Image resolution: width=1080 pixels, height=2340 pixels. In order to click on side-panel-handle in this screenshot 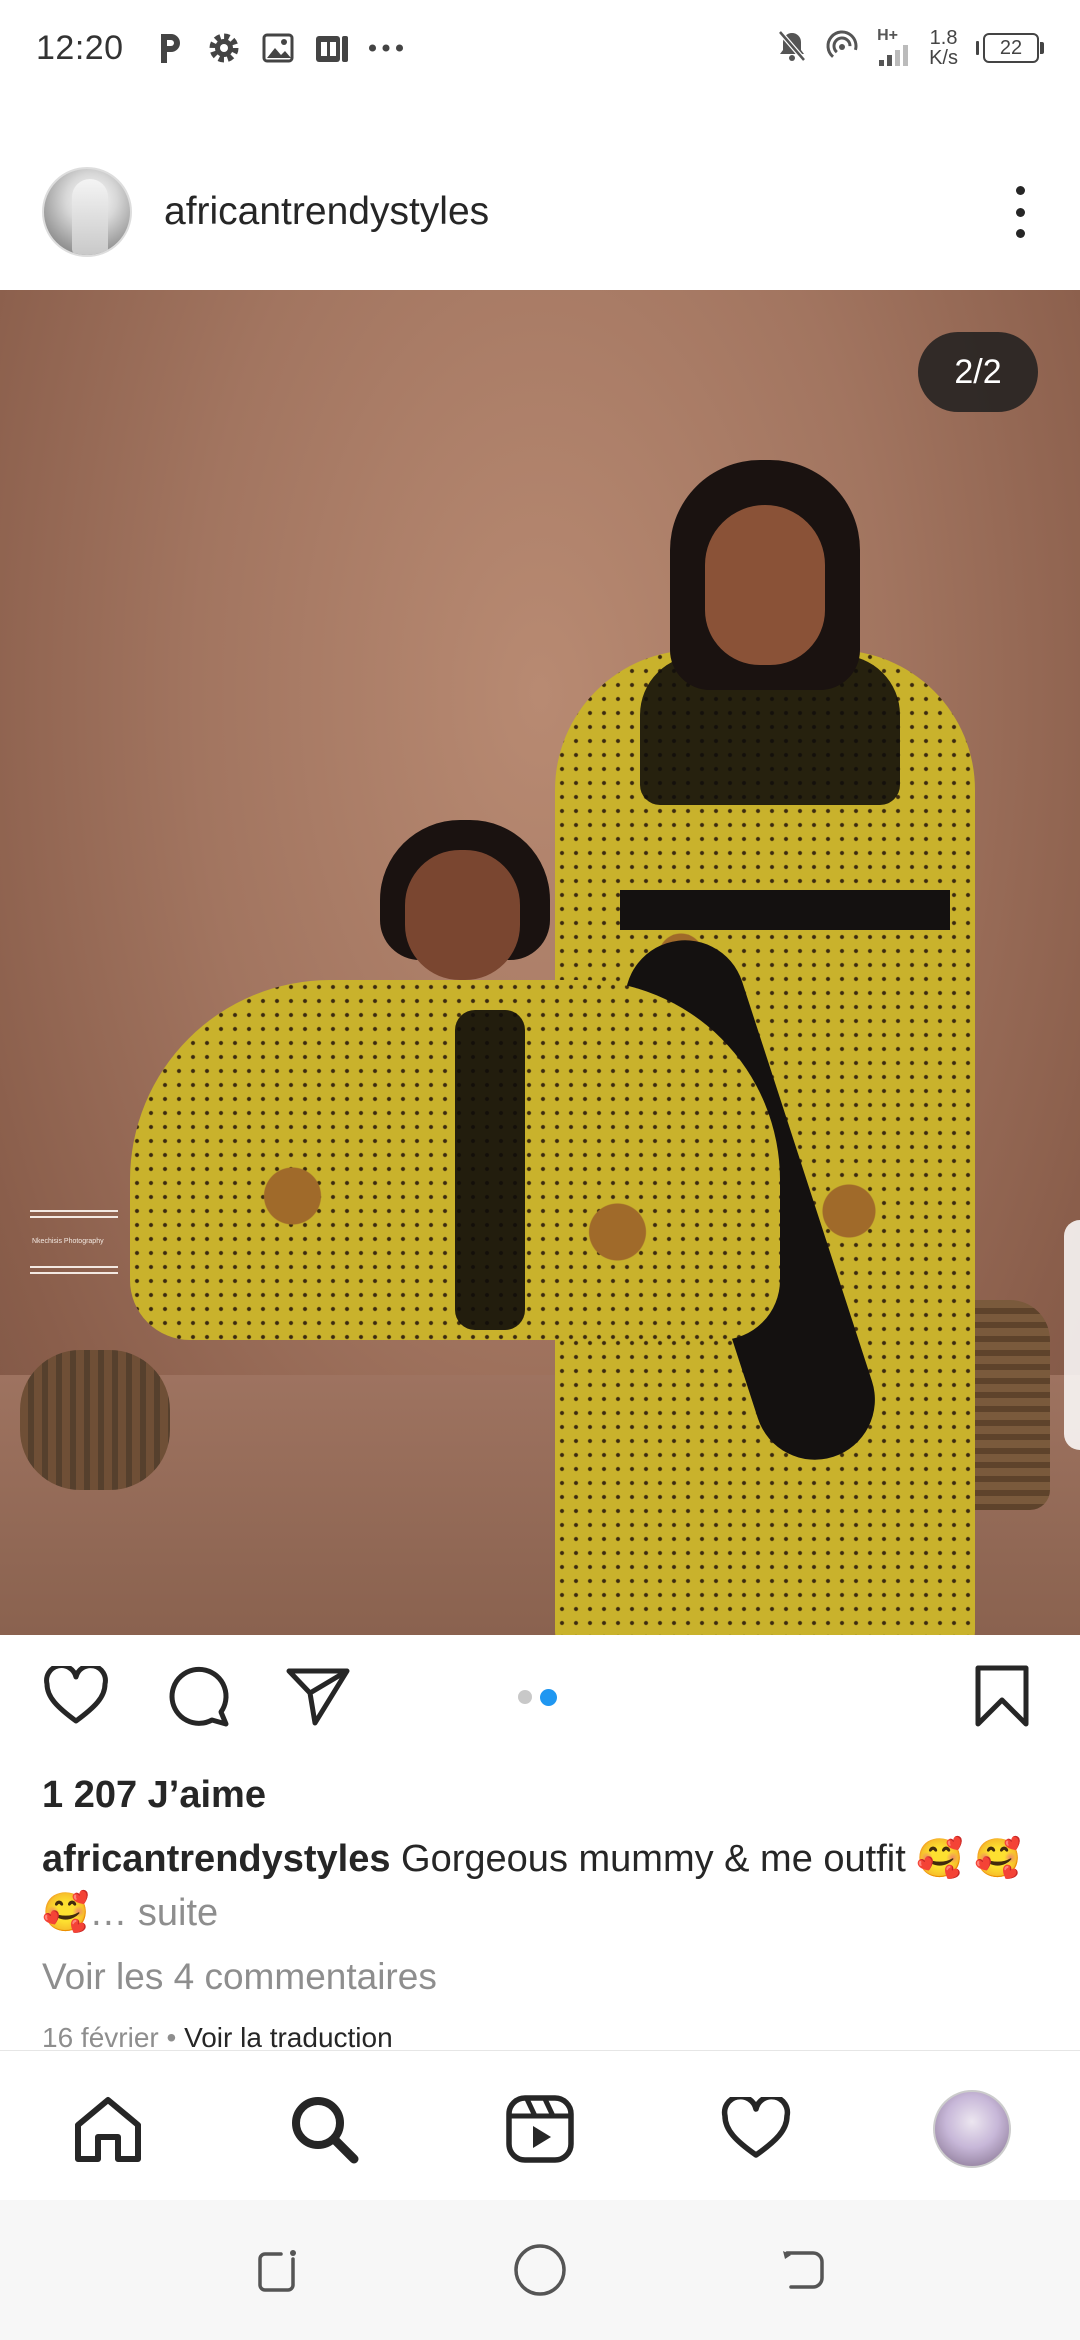, I will do `click(1072, 1335)`.